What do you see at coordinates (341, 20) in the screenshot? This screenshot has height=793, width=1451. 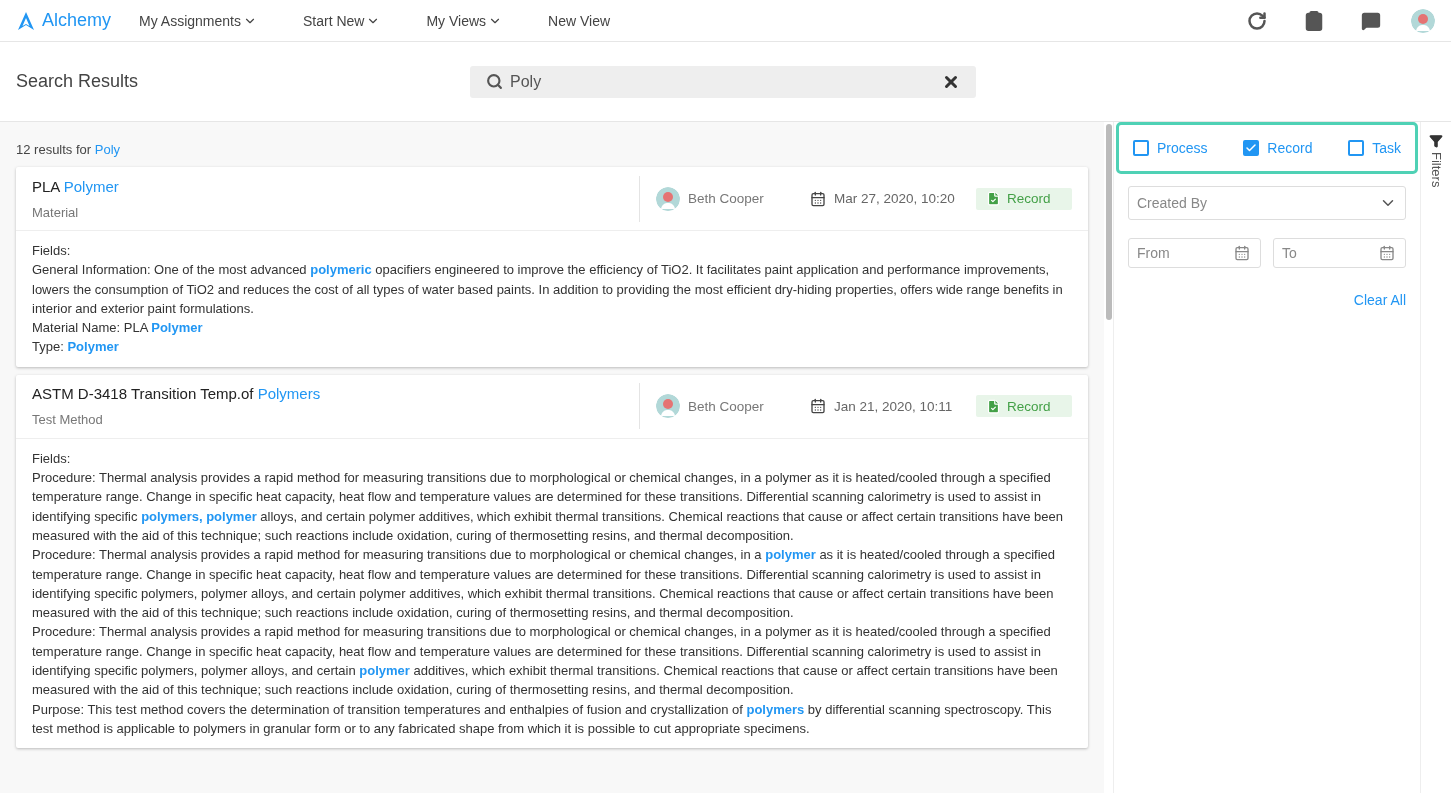 I see `nav-menu-item: Start New` at bounding box center [341, 20].